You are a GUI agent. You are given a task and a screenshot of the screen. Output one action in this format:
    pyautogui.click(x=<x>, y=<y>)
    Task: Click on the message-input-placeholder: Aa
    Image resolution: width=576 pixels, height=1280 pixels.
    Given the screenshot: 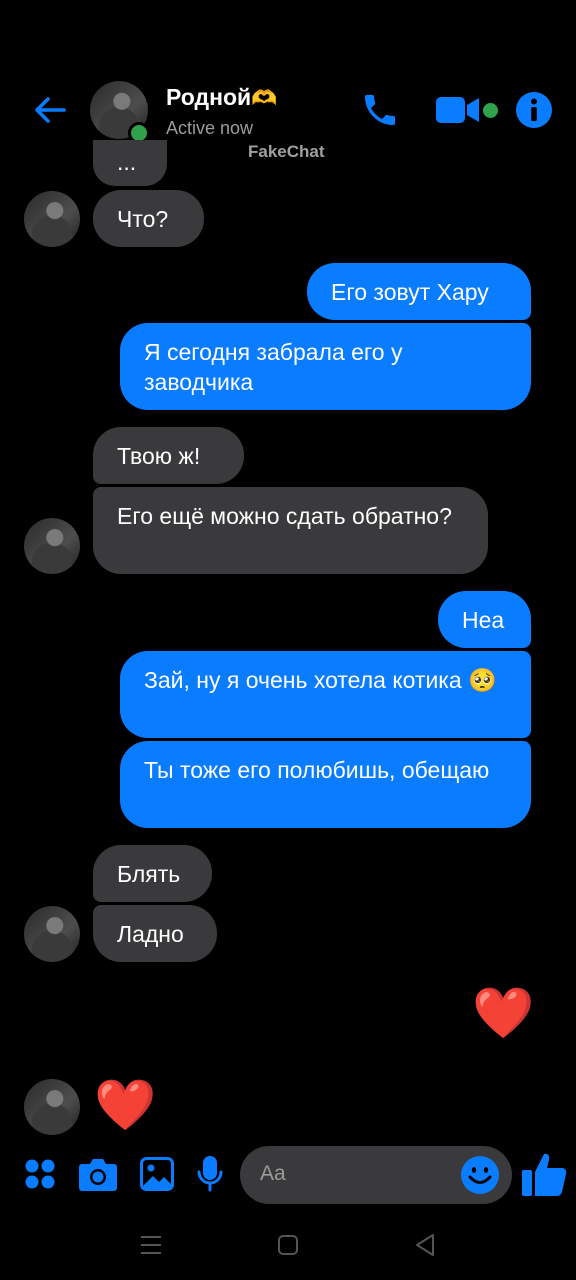 What is the action you would take?
    pyautogui.click(x=273, y=1173)
    